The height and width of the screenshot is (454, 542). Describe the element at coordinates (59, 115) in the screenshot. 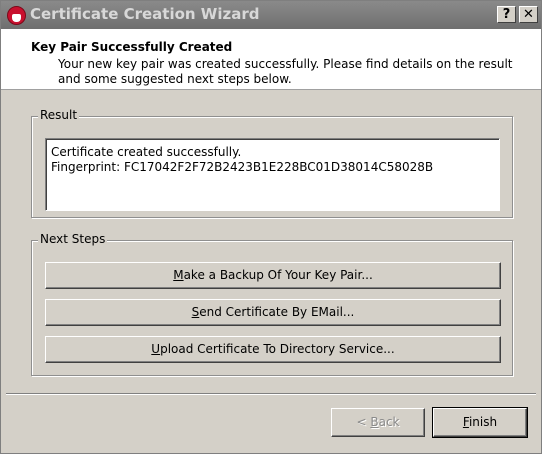

I see `result-group-label: Result` at that location.